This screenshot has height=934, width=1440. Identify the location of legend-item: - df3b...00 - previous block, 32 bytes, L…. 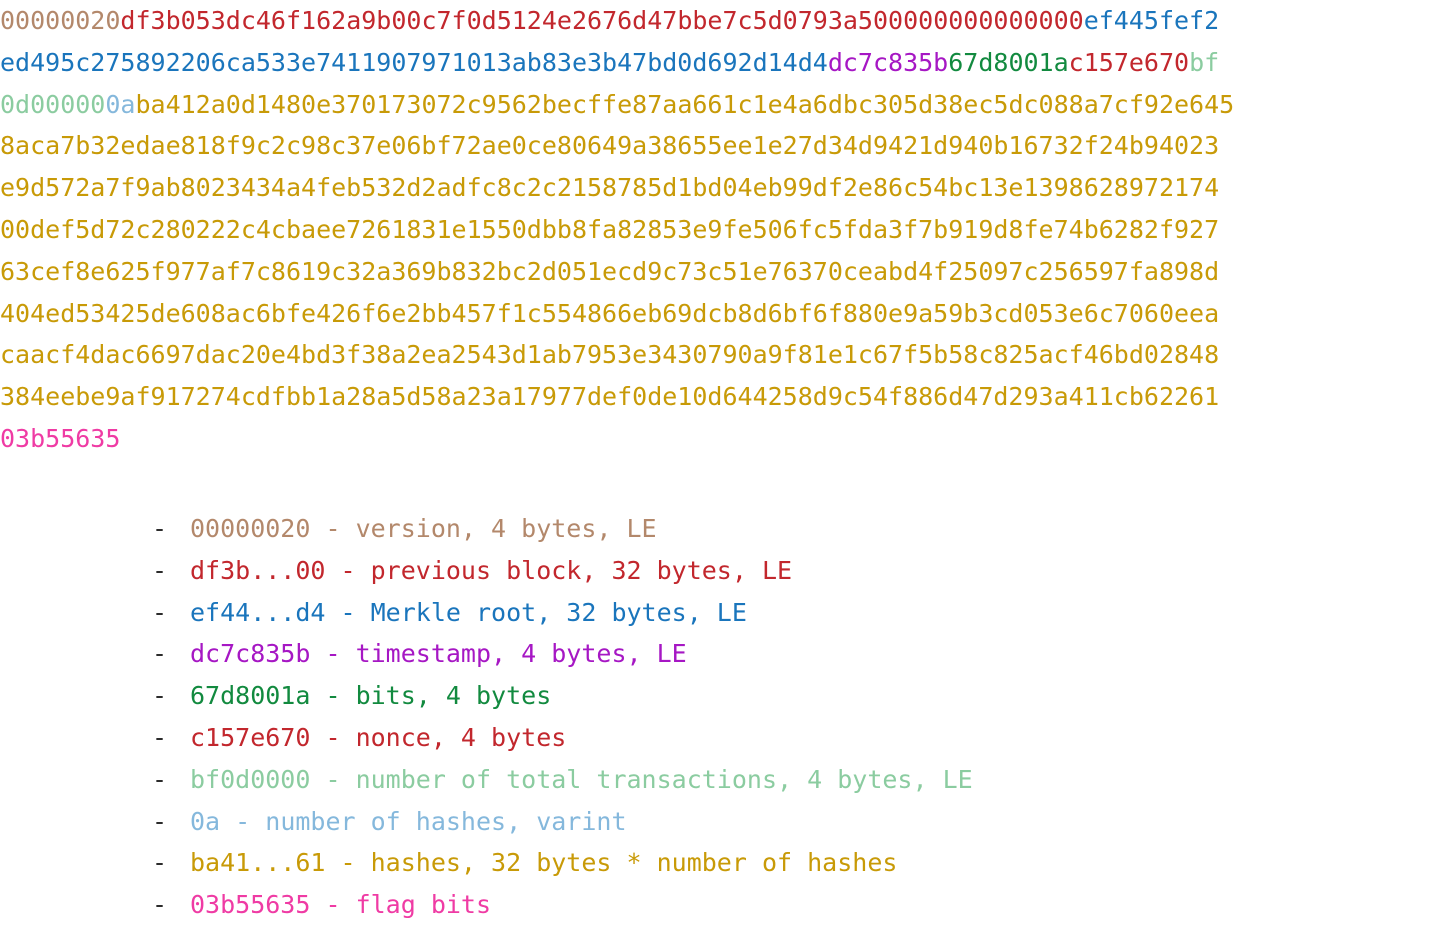
(720, 571).